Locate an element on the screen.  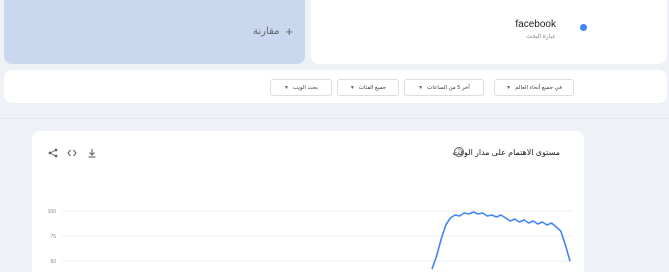
trend-line-series is located at coordinates (501, 240).